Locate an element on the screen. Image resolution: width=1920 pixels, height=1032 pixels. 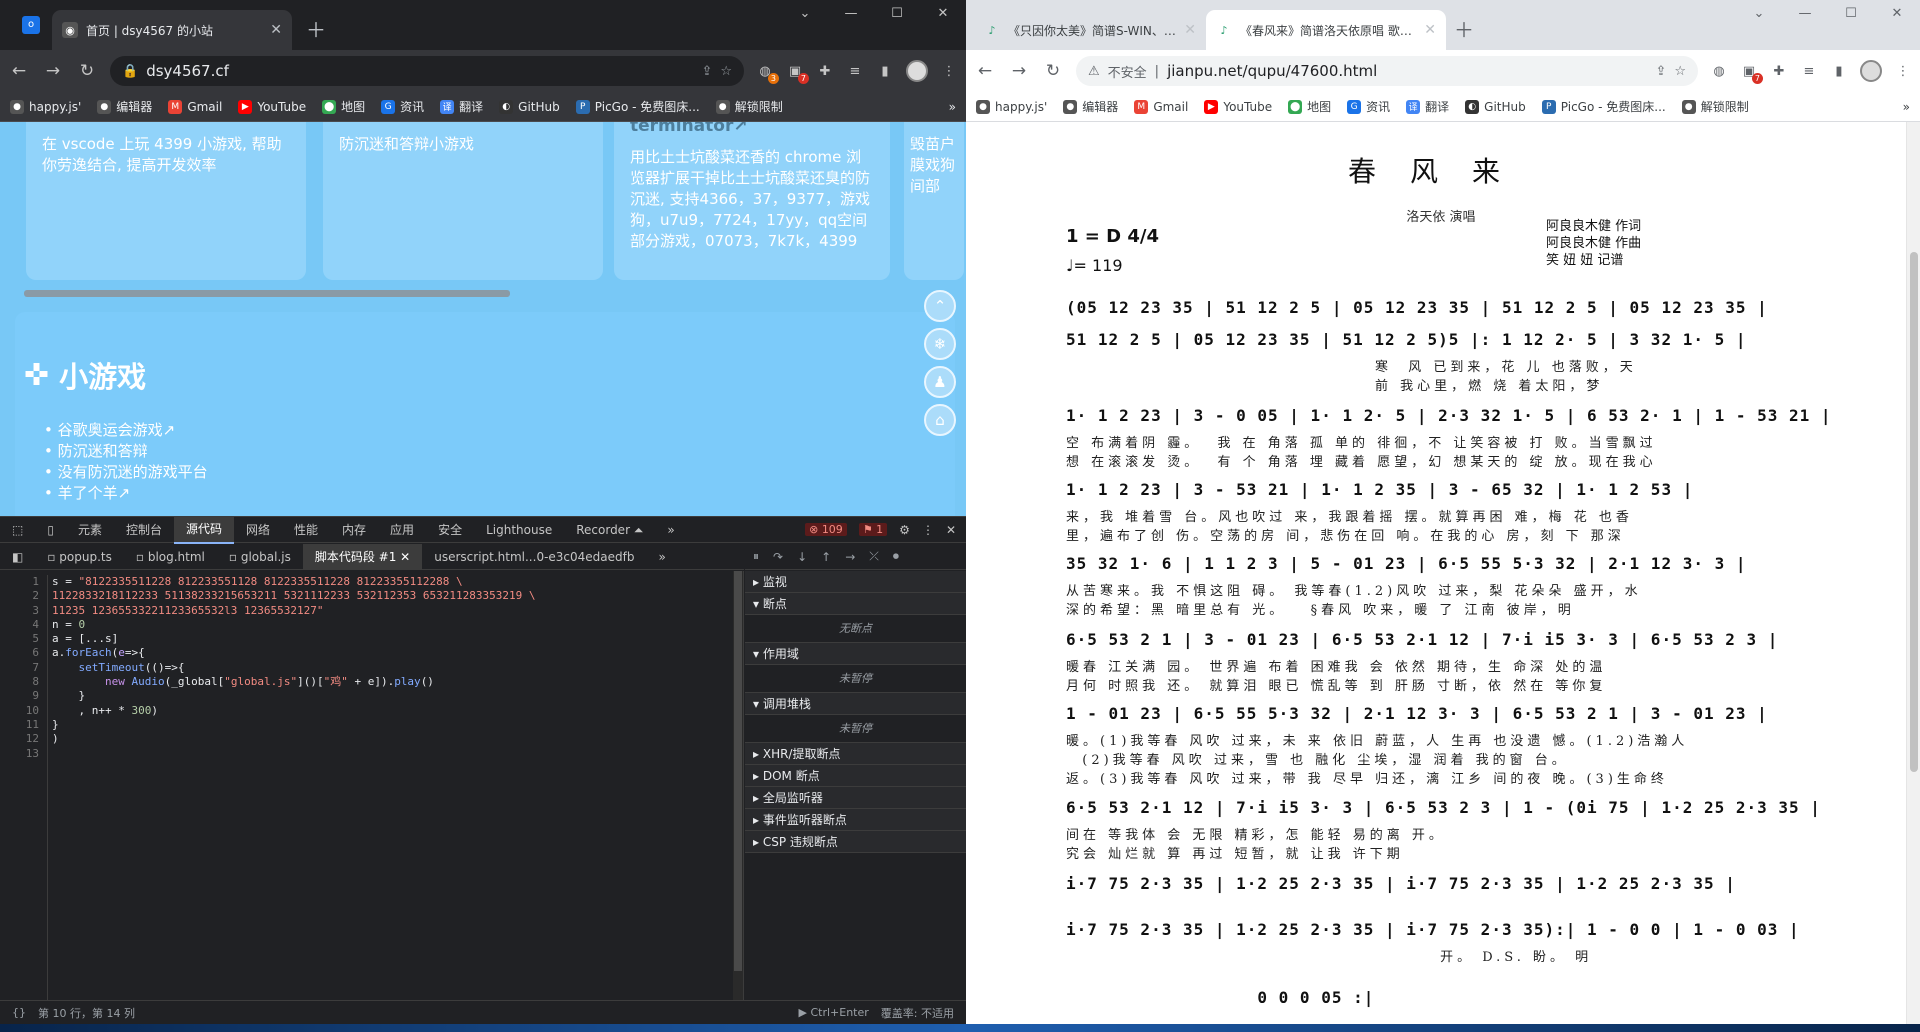
game-link: 防沉迷和答辩 is located at coordinates (103, 451).